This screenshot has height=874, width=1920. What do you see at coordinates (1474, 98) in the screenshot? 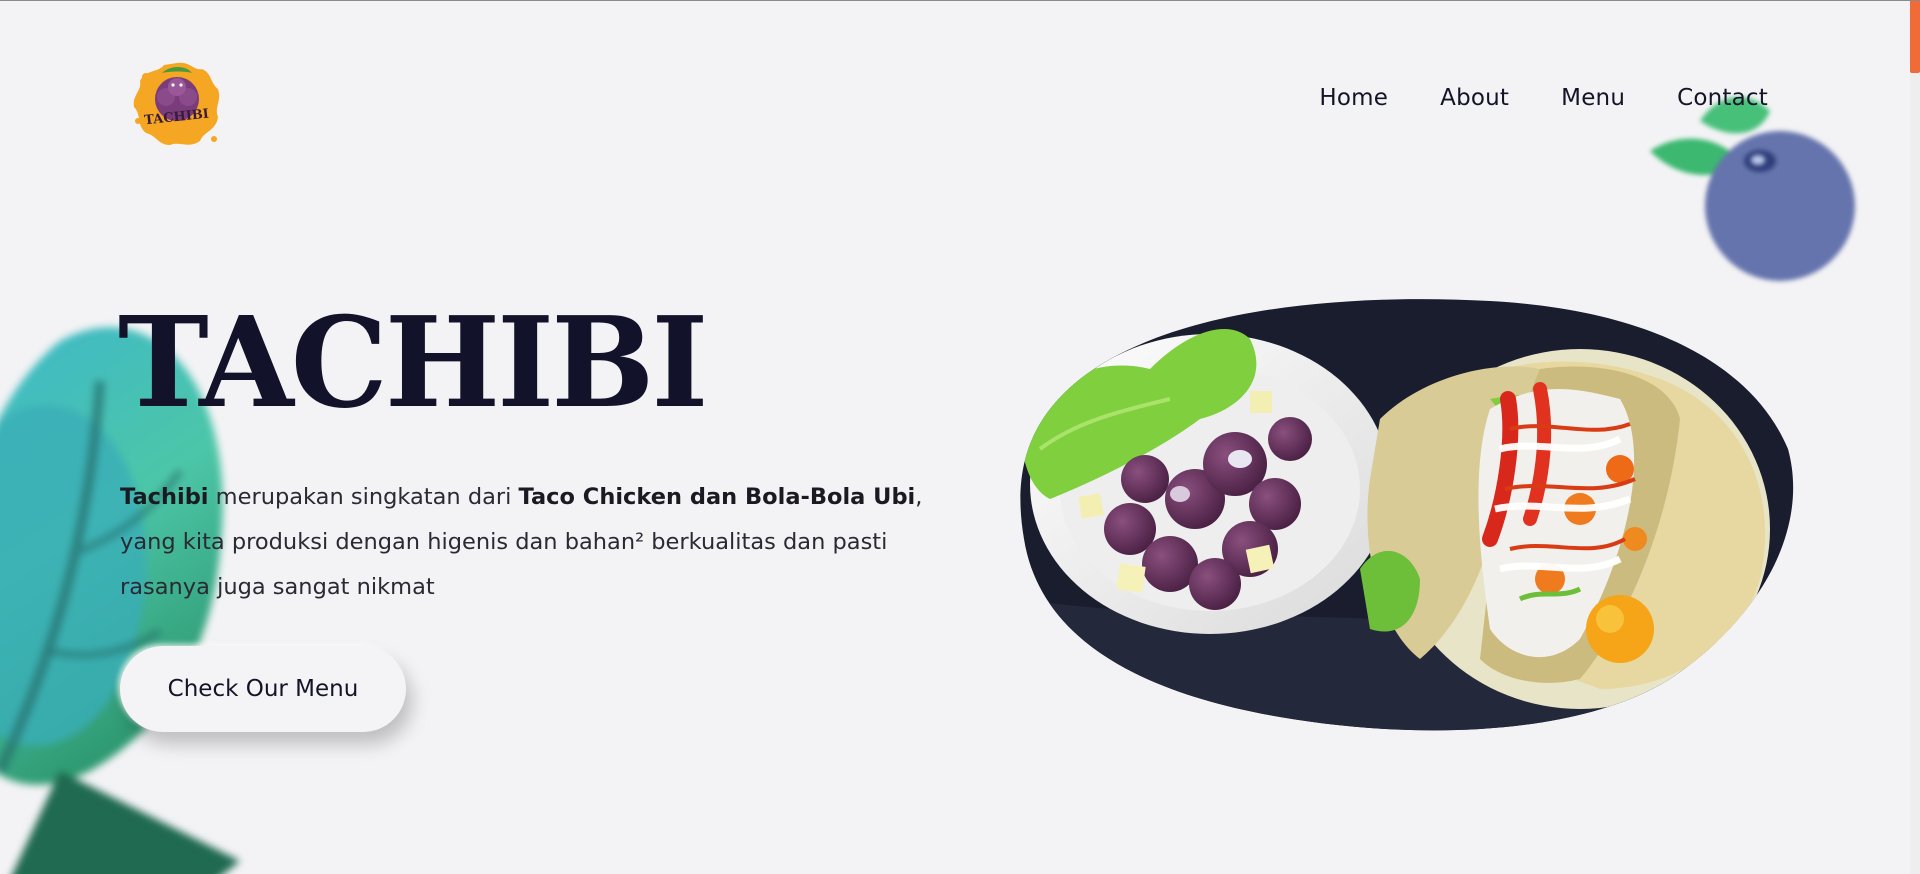
I see `nav-about-link: About` at bounding box center [1474, 98].